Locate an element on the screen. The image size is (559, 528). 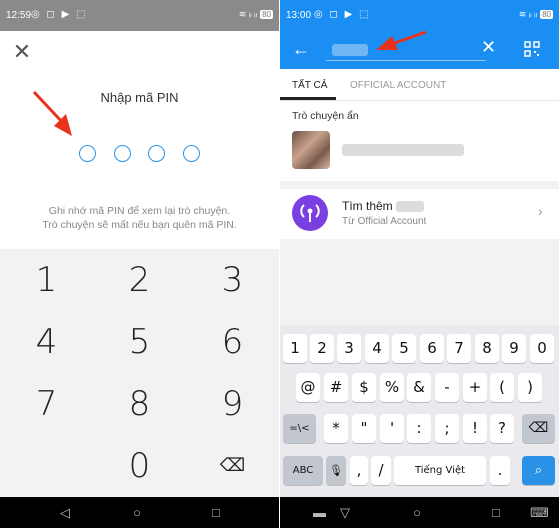
kb-key-2: 2 is located at coordinates (322, 348).